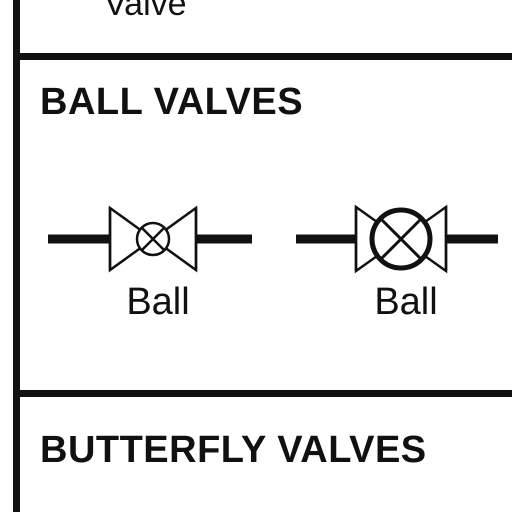 Image resolution: width=512 pixels, height=512 pixels. Describe the element at coordinates (16, 256) in the screenshot. I see `table-left-border` at that location.